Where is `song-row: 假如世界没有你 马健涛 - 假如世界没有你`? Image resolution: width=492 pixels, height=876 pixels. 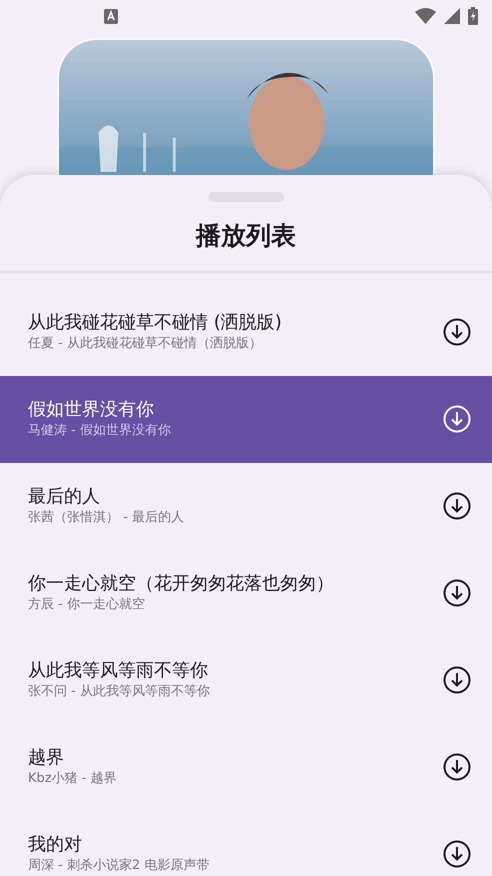
song-row: 假如世界没有你 马健涛 - 假如世界没有你 is located at coordinates (246, 419).